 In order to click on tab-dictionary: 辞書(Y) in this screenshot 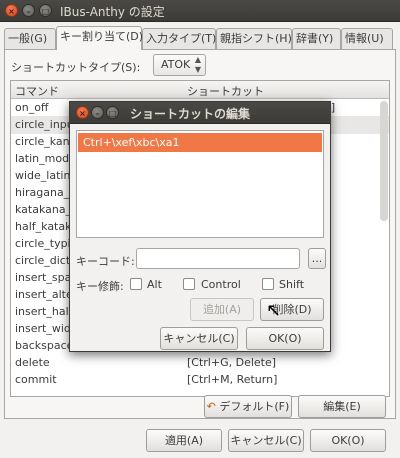, I will do `click(316, 38)`.